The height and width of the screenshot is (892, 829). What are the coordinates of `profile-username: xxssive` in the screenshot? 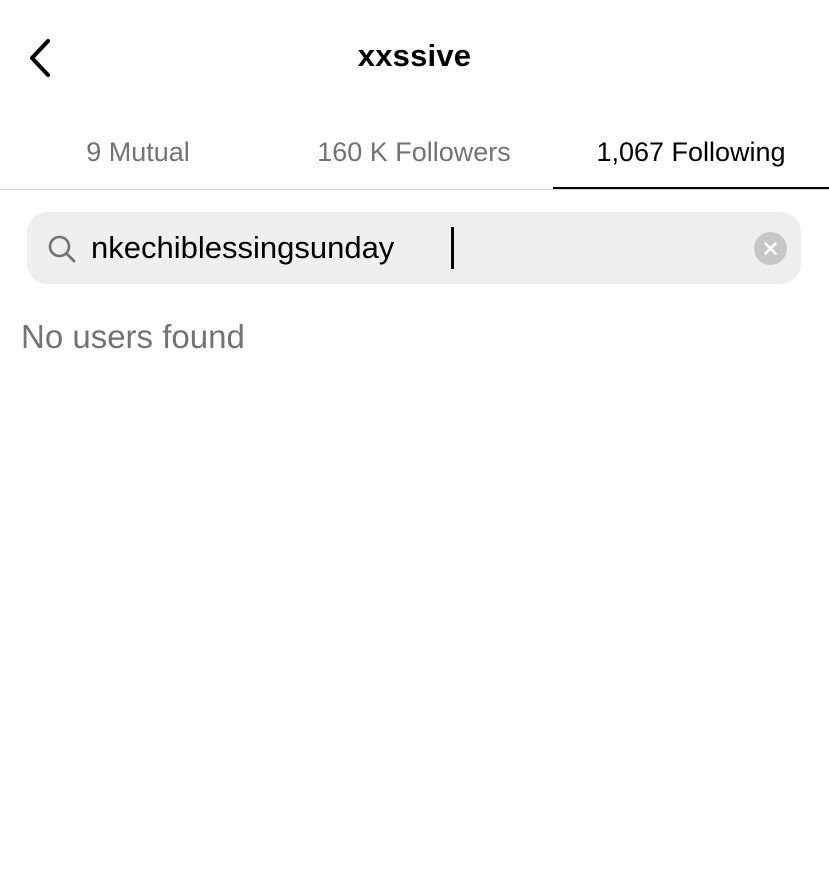 It's located at (414, 55).